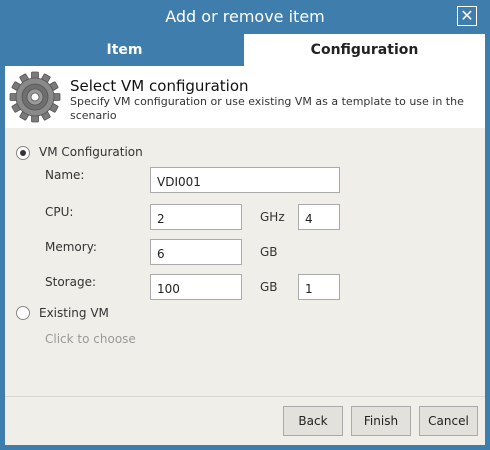  I want to click on memory-field: 6, so click(196, 252).